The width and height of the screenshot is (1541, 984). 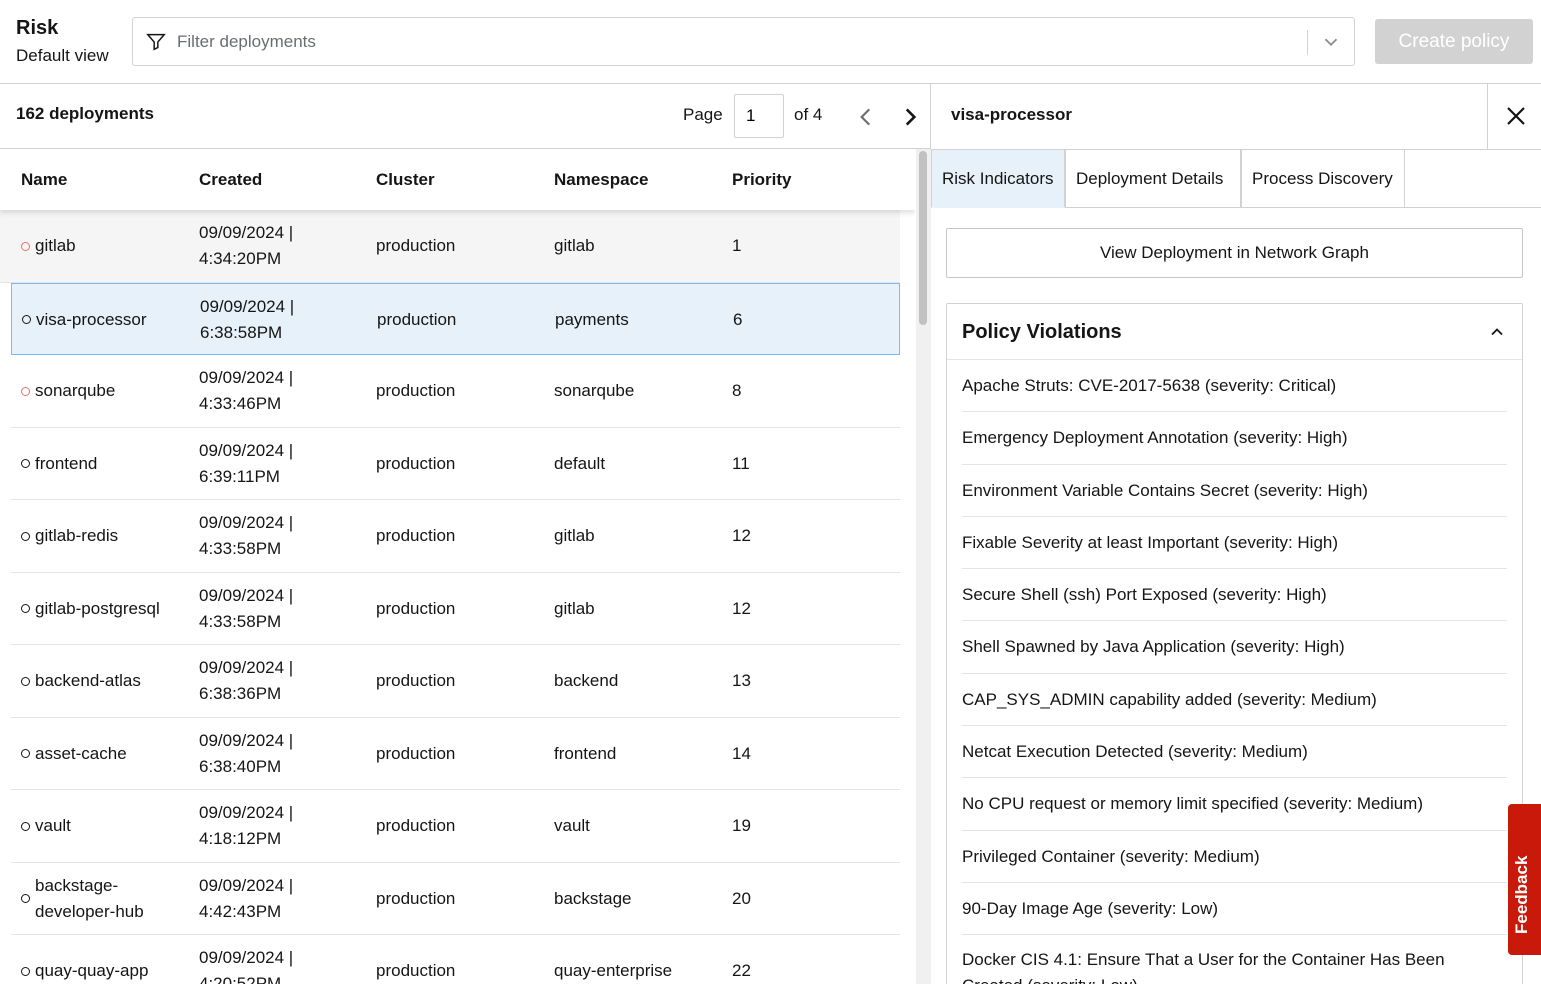 I want to click on chevron-left-icon, so click(x=866, y=117).